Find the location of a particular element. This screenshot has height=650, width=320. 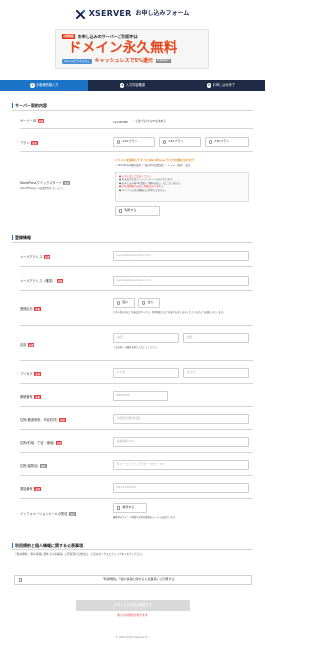

step-label: 入力内容確認 is located at coordinates (135, 85).